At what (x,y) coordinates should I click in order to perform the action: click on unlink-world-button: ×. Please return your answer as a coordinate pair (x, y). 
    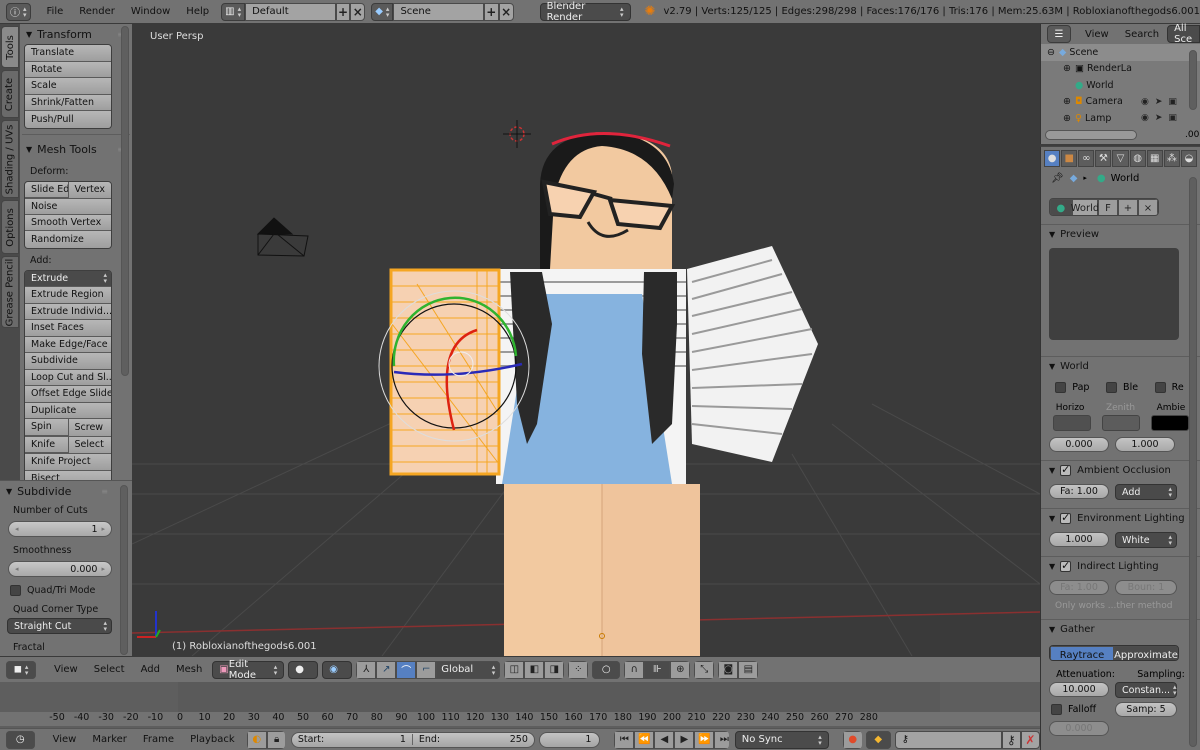
    Looking at the image, I should click on (1148, 207).